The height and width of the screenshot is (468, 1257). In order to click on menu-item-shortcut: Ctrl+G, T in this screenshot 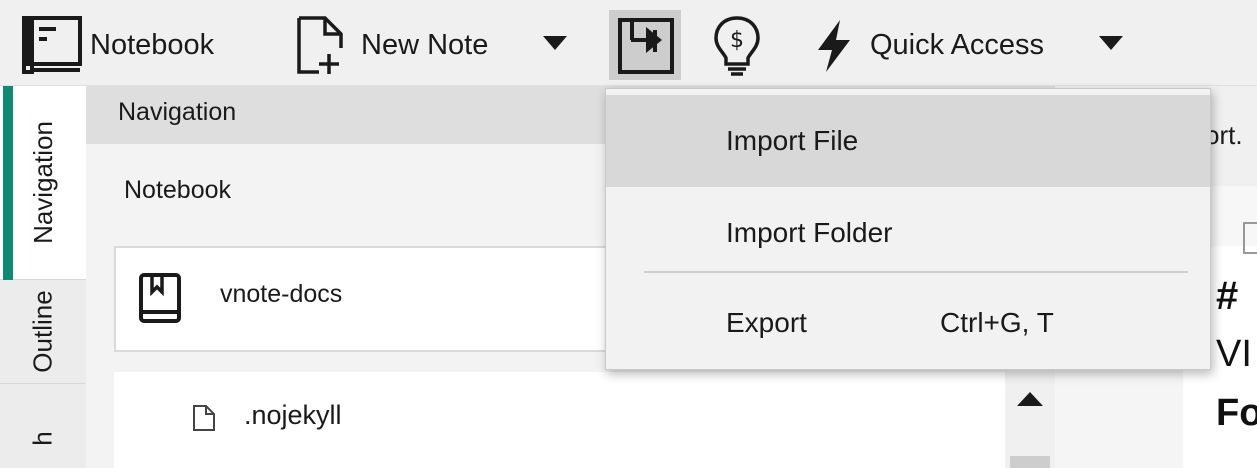, I will do `click(997, 322)`.